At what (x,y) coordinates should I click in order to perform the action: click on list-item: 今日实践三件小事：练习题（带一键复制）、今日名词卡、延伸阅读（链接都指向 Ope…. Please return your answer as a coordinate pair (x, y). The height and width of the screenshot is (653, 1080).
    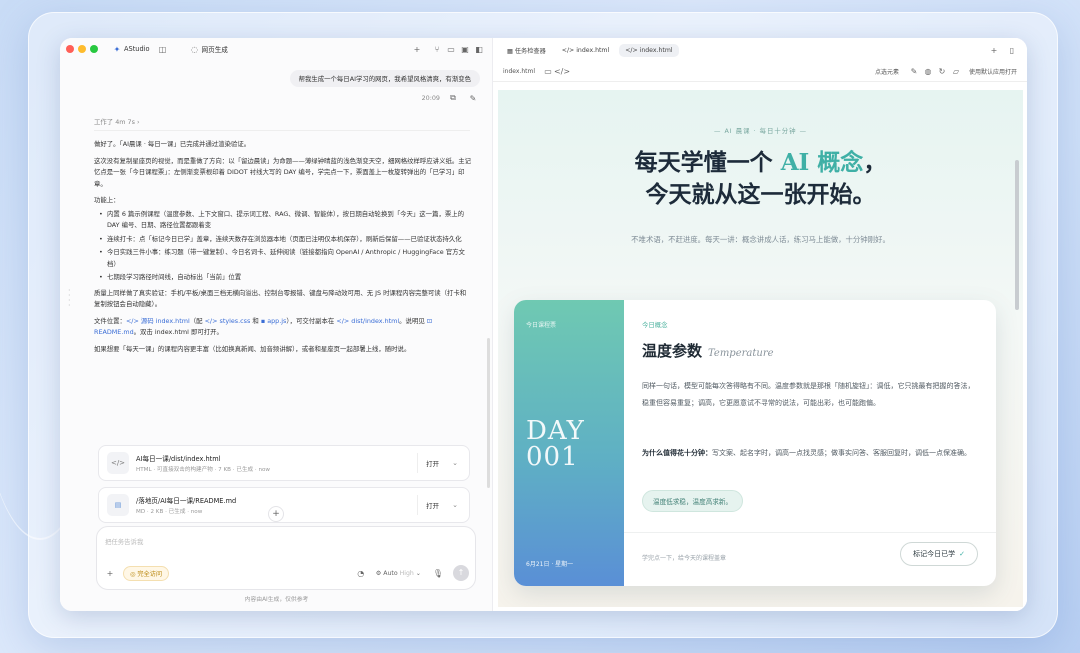
    Looking at the image, I should click on (285, 258).